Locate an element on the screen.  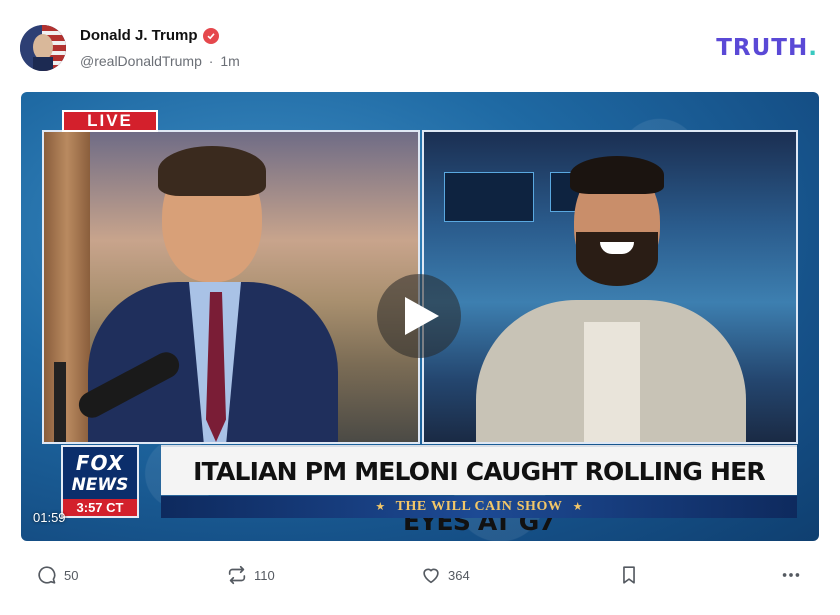
logo-text: TRUTH is located at coordinates (762, 48).